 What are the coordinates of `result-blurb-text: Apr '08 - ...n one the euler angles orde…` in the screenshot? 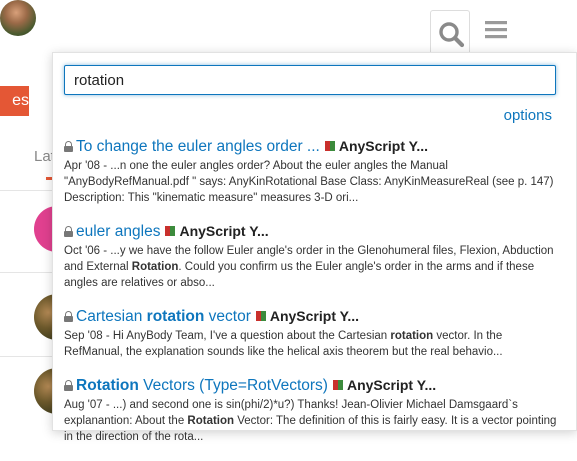 It's located at (309, 182).